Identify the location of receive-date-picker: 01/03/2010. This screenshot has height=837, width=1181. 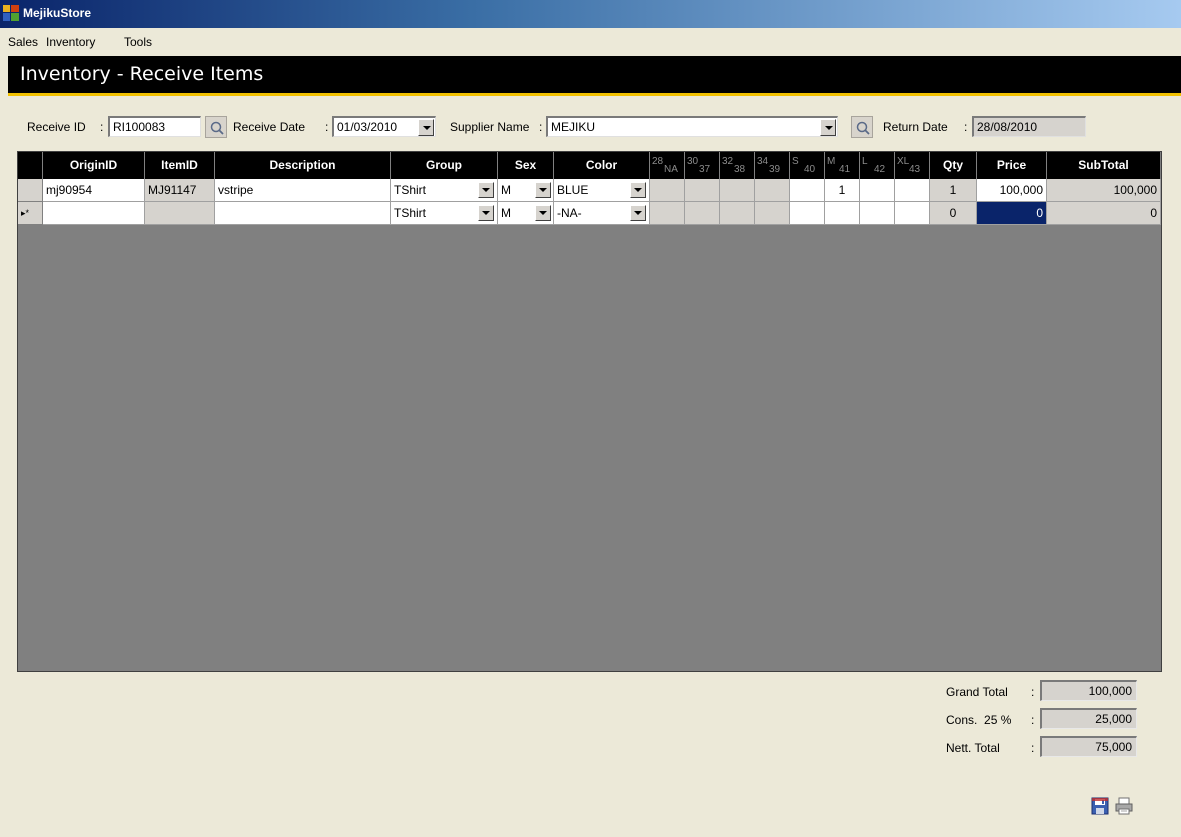
(384, 126).